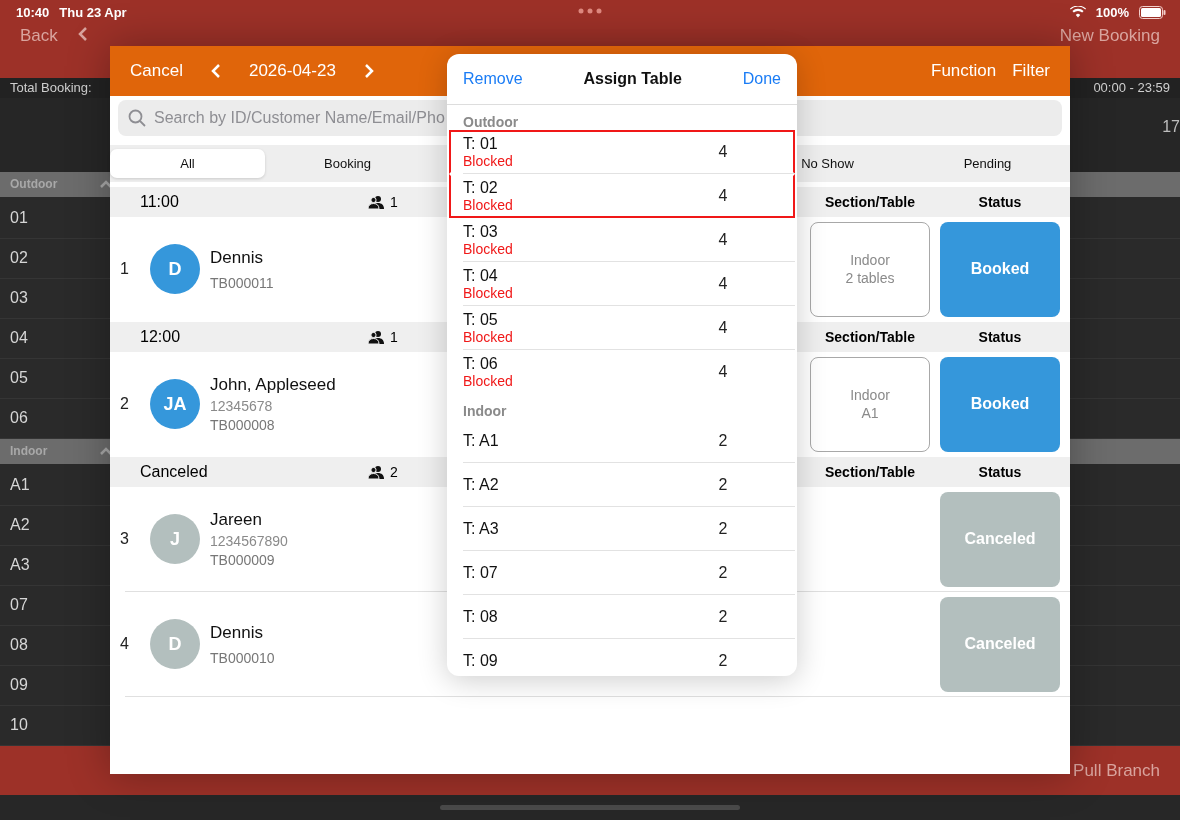 Image resolution: width=1180 pixels, height=820 pixels. Describe the element at coordinates (481, 661) in the screenshot. I see `table-label: T: 09` at that location.